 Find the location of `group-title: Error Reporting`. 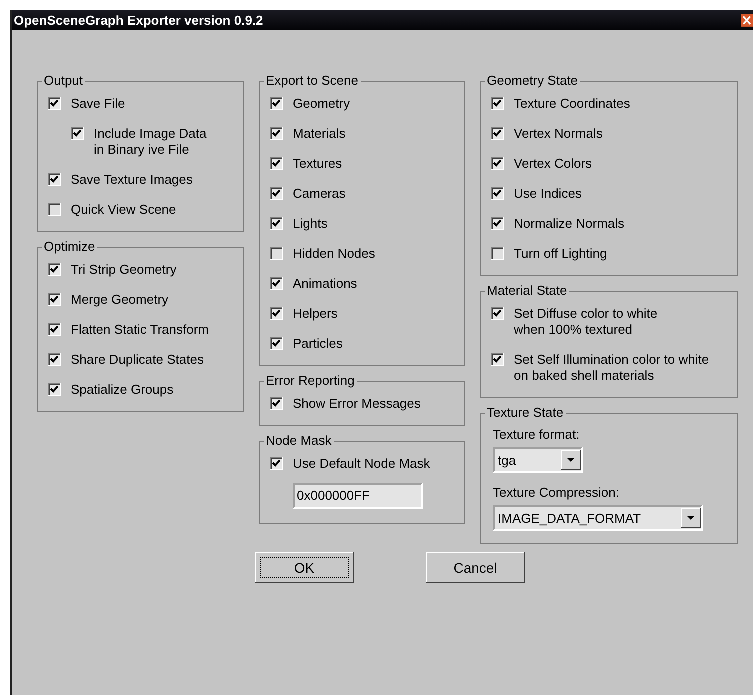

group-title: Error Reporting is located at coordinates (310, 381).